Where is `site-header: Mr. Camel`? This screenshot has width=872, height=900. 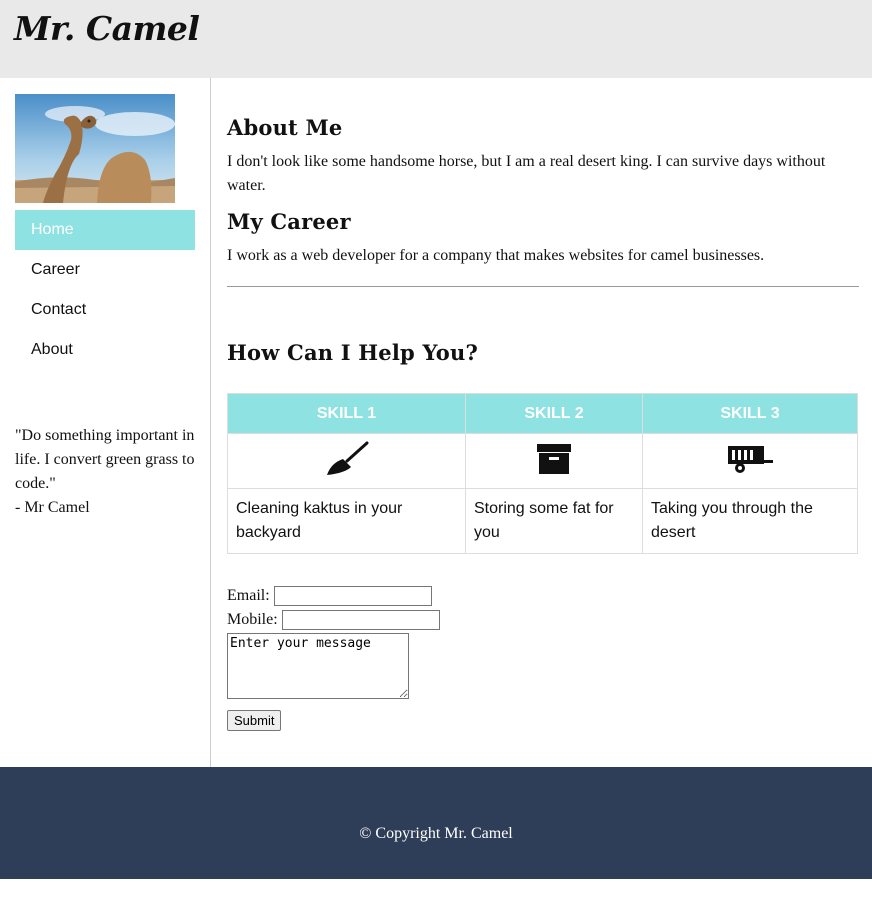 site-header: Mr. Camel is located at coordinates (436, 39).